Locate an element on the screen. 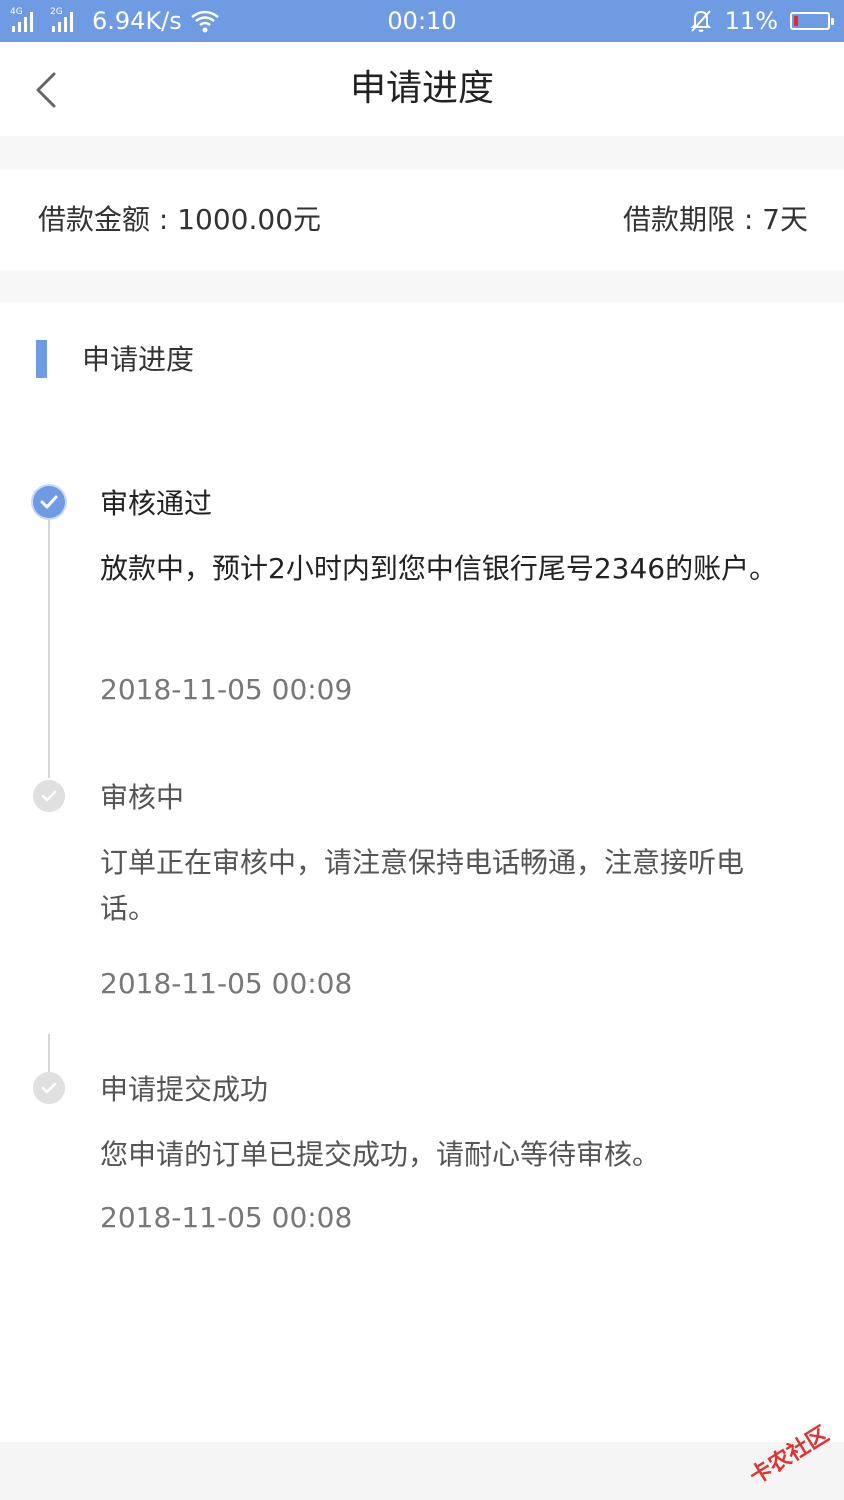 This screenshot has height=1500, width=844. step-desc: 放款中，预计2小时内到您中信银行尾号2346的账户。 is located at coordinates (439, 568).